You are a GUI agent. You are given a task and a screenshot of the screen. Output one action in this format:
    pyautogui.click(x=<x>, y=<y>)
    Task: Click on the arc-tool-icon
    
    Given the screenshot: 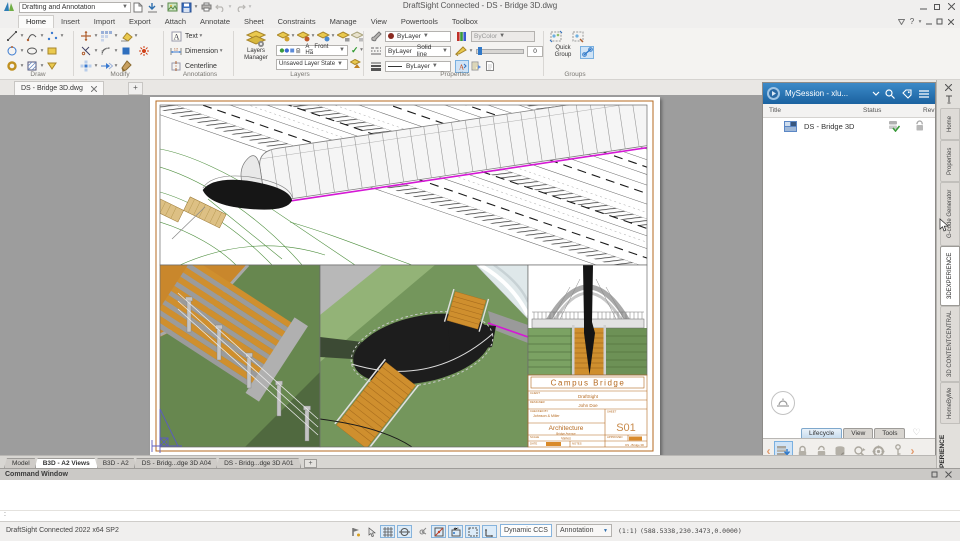 What is the action you would take?
    pyautogui.click(x=32, y=36)
    